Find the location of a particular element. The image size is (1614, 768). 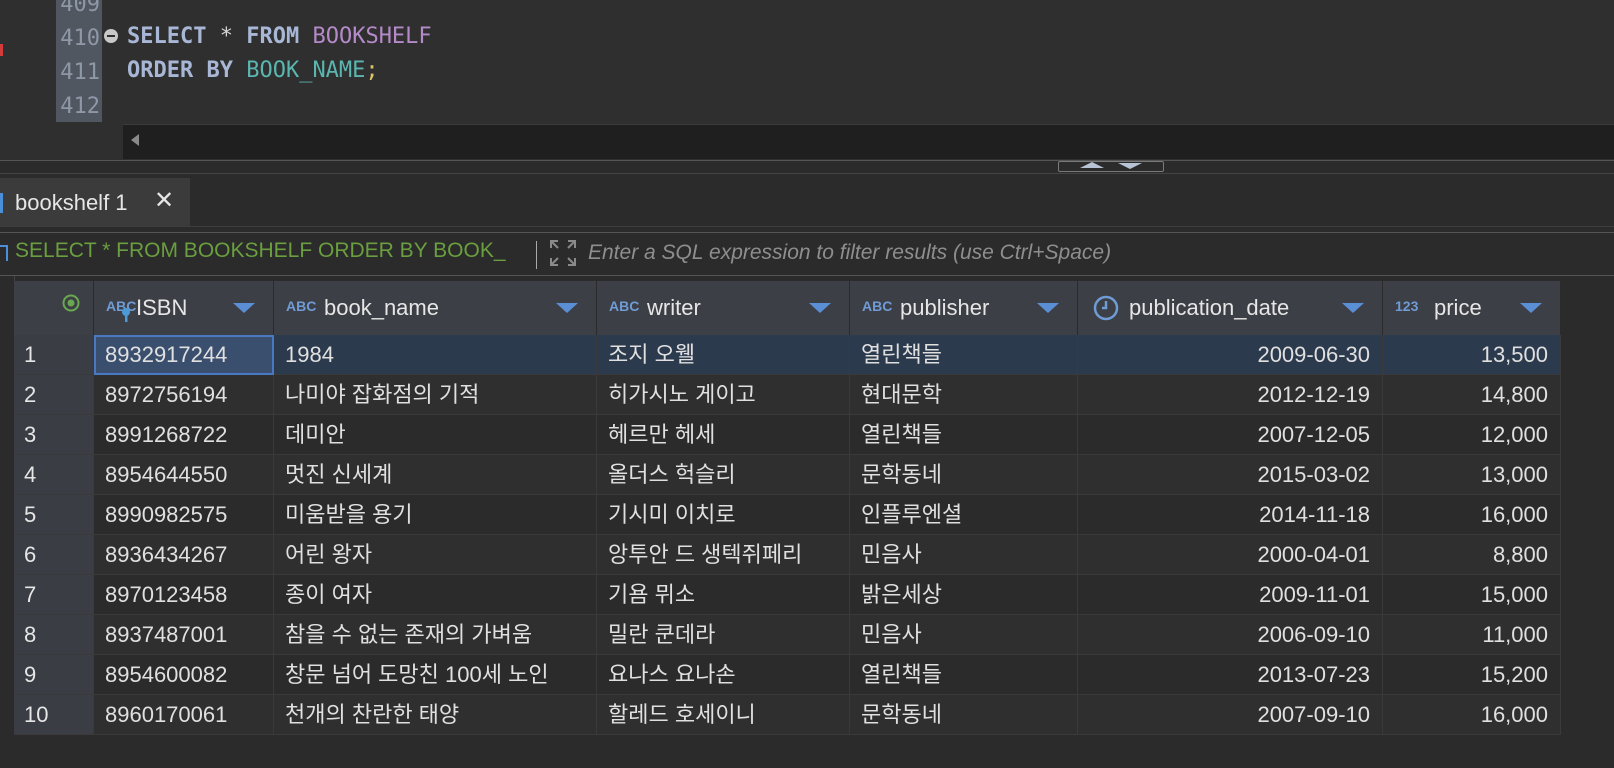

isbn-cell: 8936434267 is located at coordinates (184, 555).